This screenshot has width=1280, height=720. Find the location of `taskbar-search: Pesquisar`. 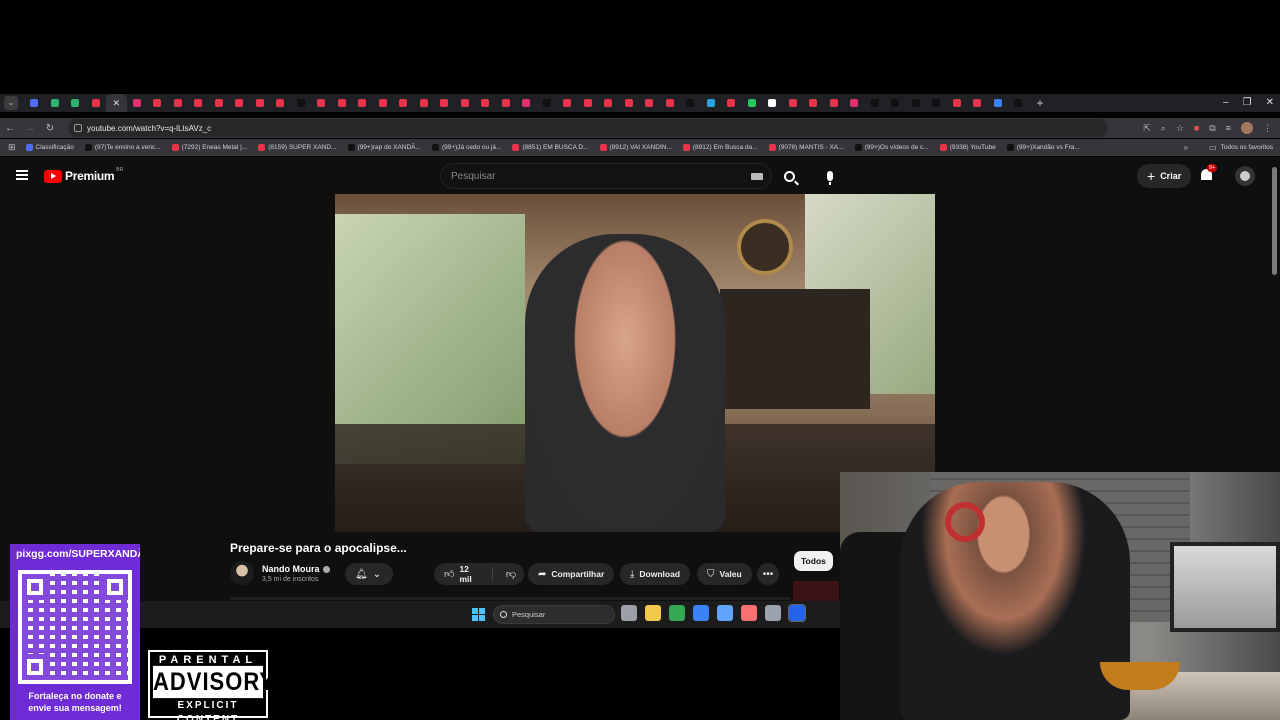

taskbar-search: Pesquisar is located at coordinates (554, 614).